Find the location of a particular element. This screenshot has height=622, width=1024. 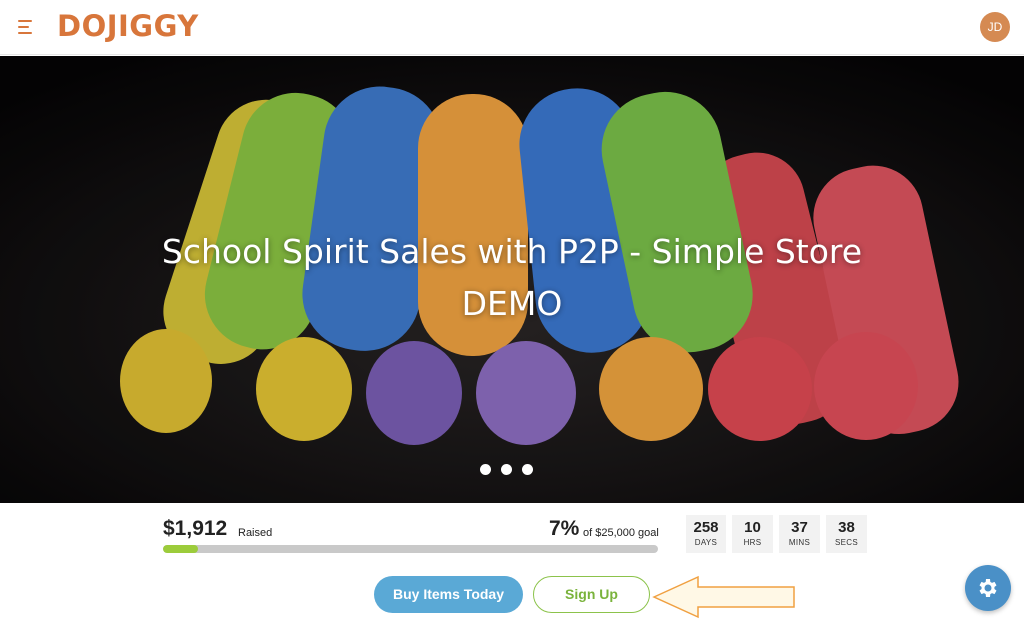

progress-fill is located at coordinates (180, 549).